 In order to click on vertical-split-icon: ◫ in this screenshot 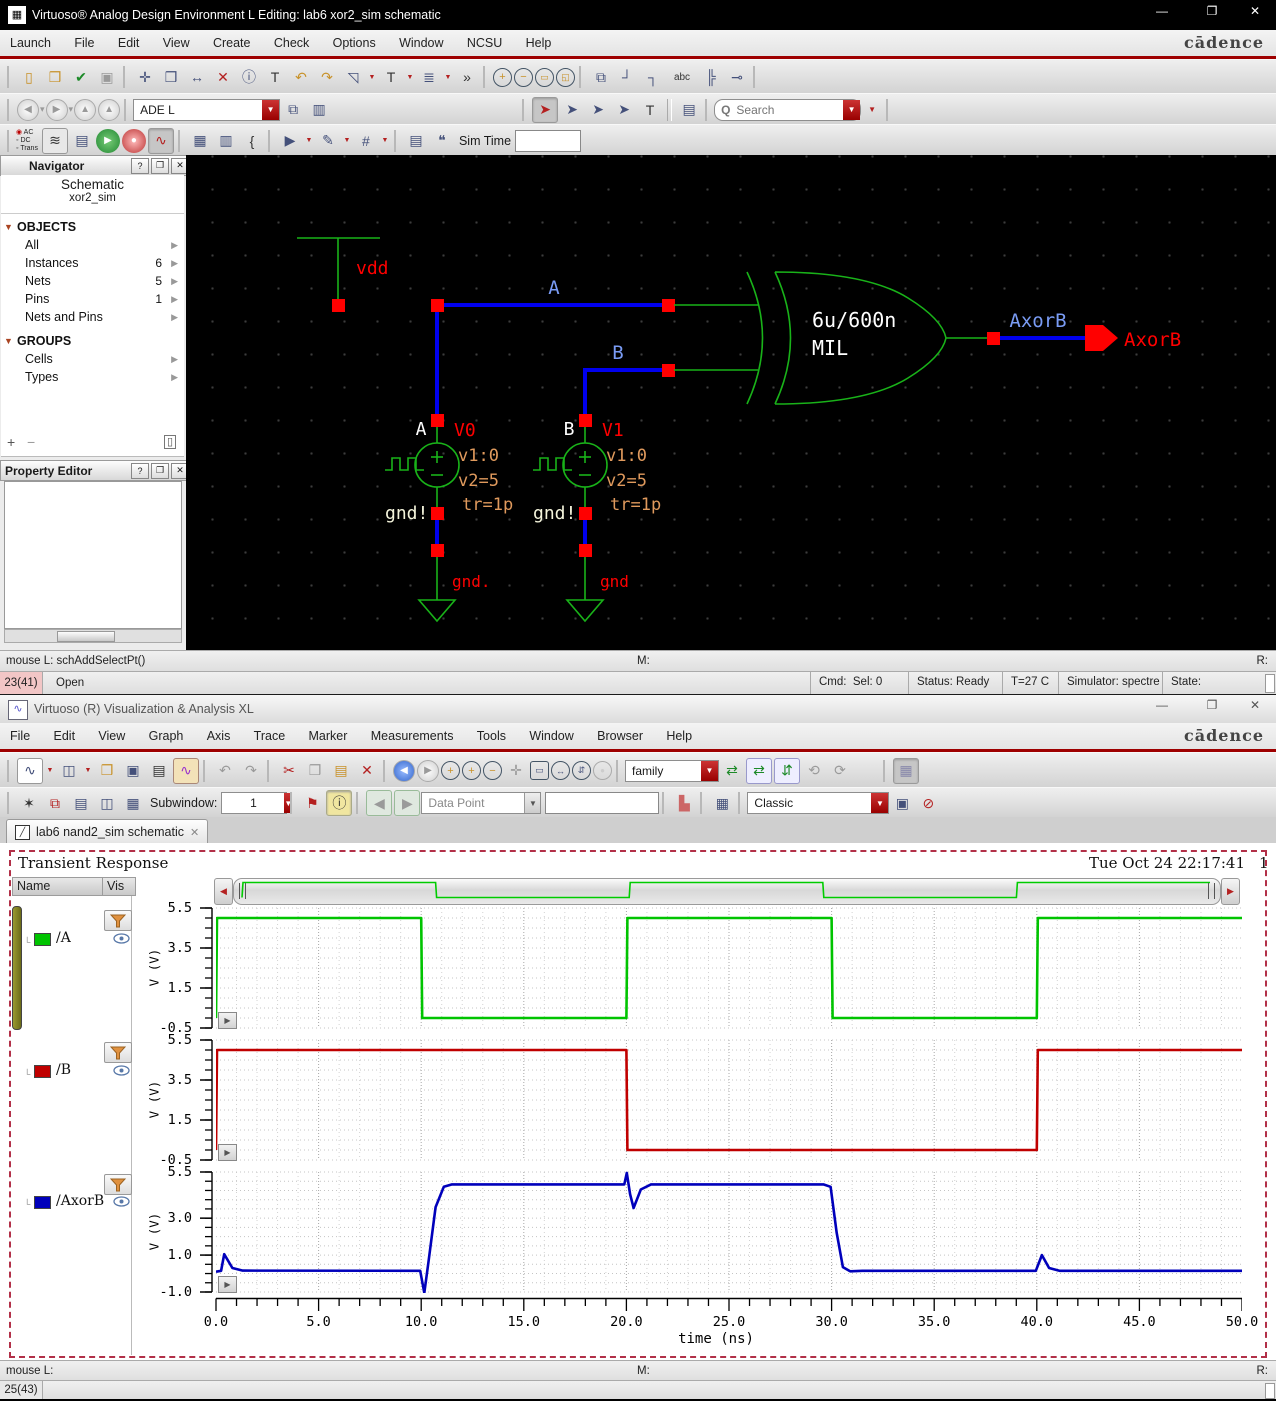, I will do `click(107, 803)`.